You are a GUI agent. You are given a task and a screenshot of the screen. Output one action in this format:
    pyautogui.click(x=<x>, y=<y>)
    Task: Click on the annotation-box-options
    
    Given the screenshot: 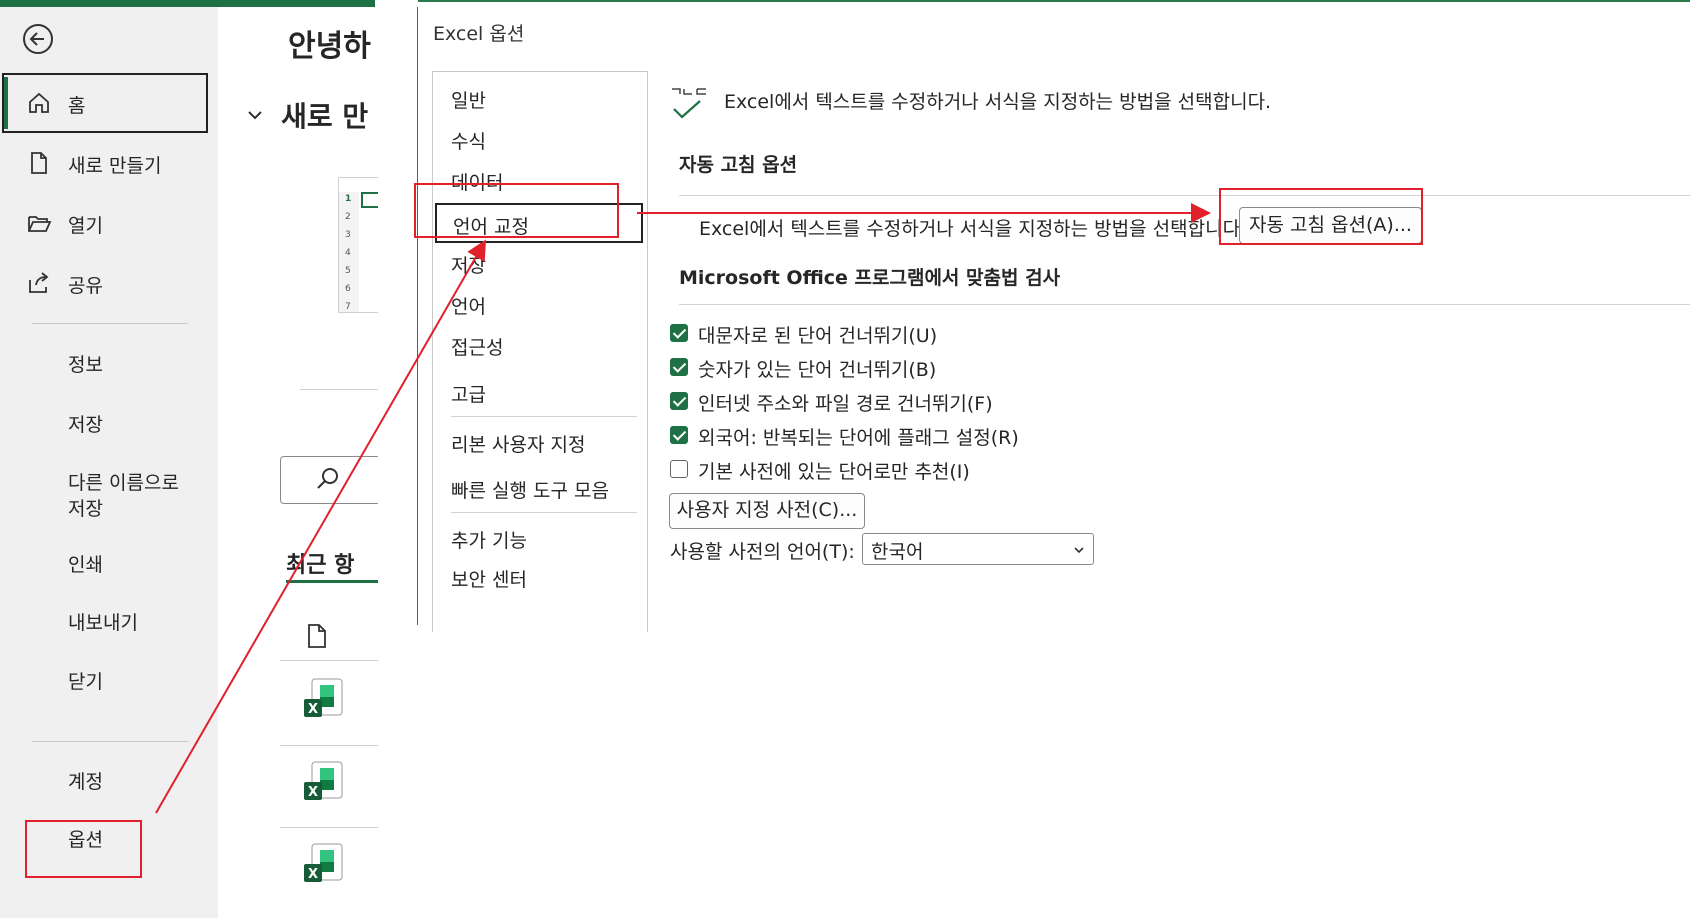 What is the action you would take?
    pyautogui.click(x=83, y=849)
    